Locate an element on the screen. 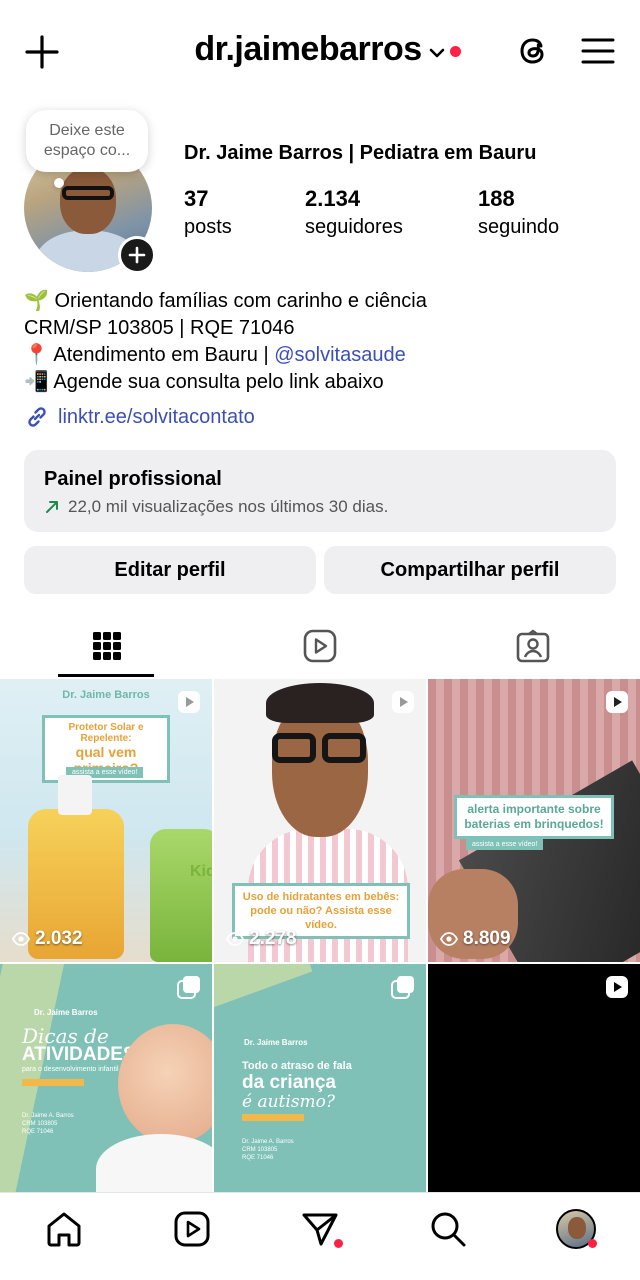  stat-posts: 37 posts is located at coordinates (208, 212).